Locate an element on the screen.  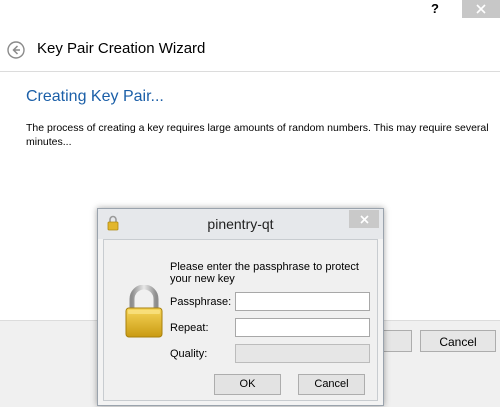
padlock-icon is located at coordinates (144, 311).